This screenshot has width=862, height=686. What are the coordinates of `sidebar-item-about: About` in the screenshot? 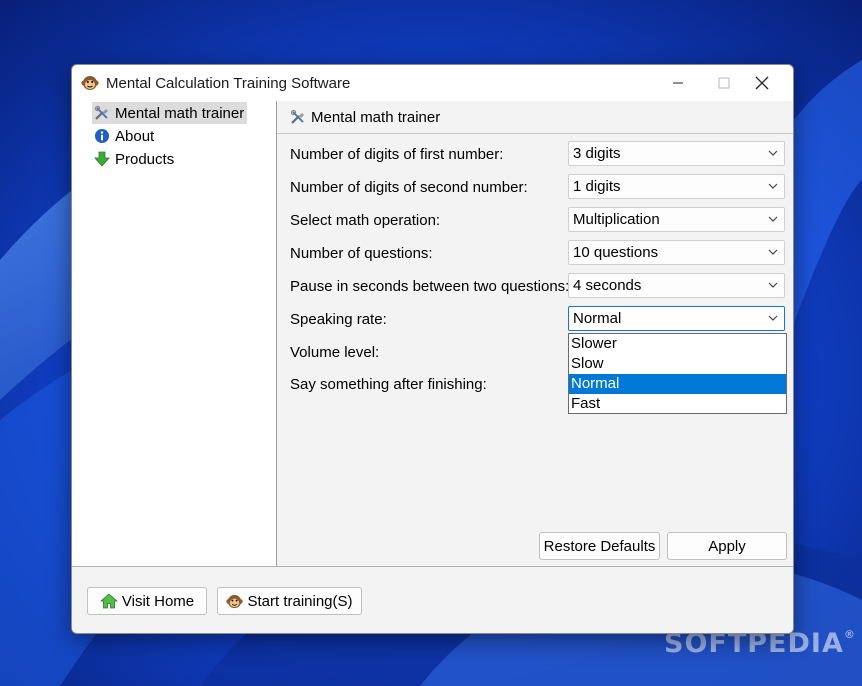 It's located at (124, 136).